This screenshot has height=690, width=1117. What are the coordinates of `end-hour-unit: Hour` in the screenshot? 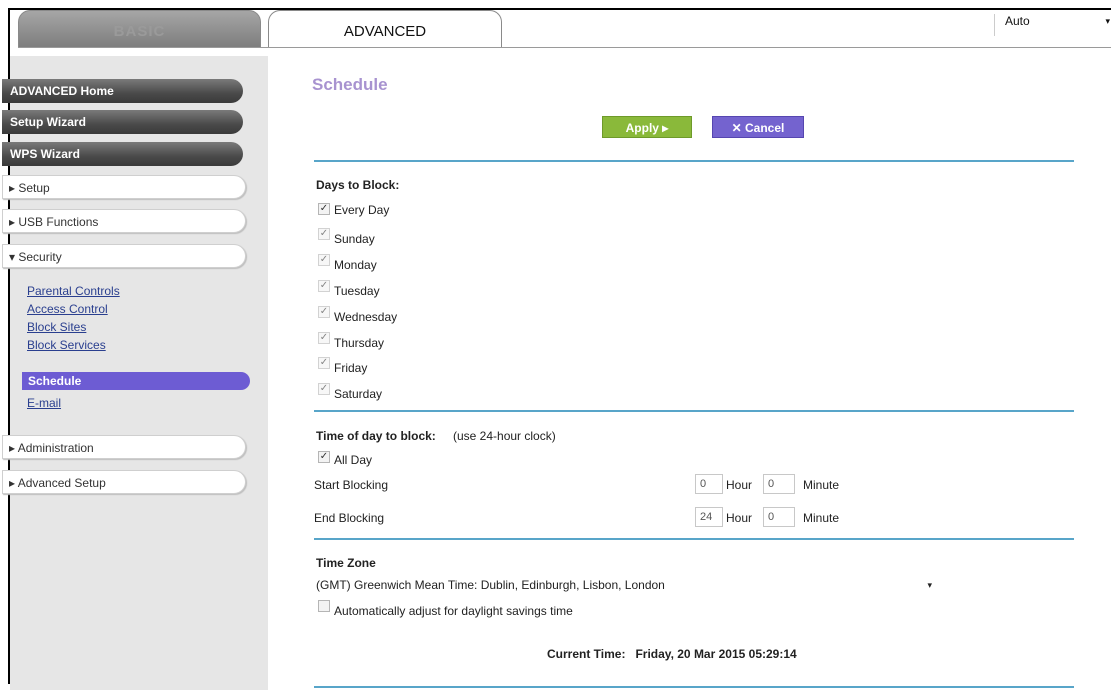 It's located at (739, 518).